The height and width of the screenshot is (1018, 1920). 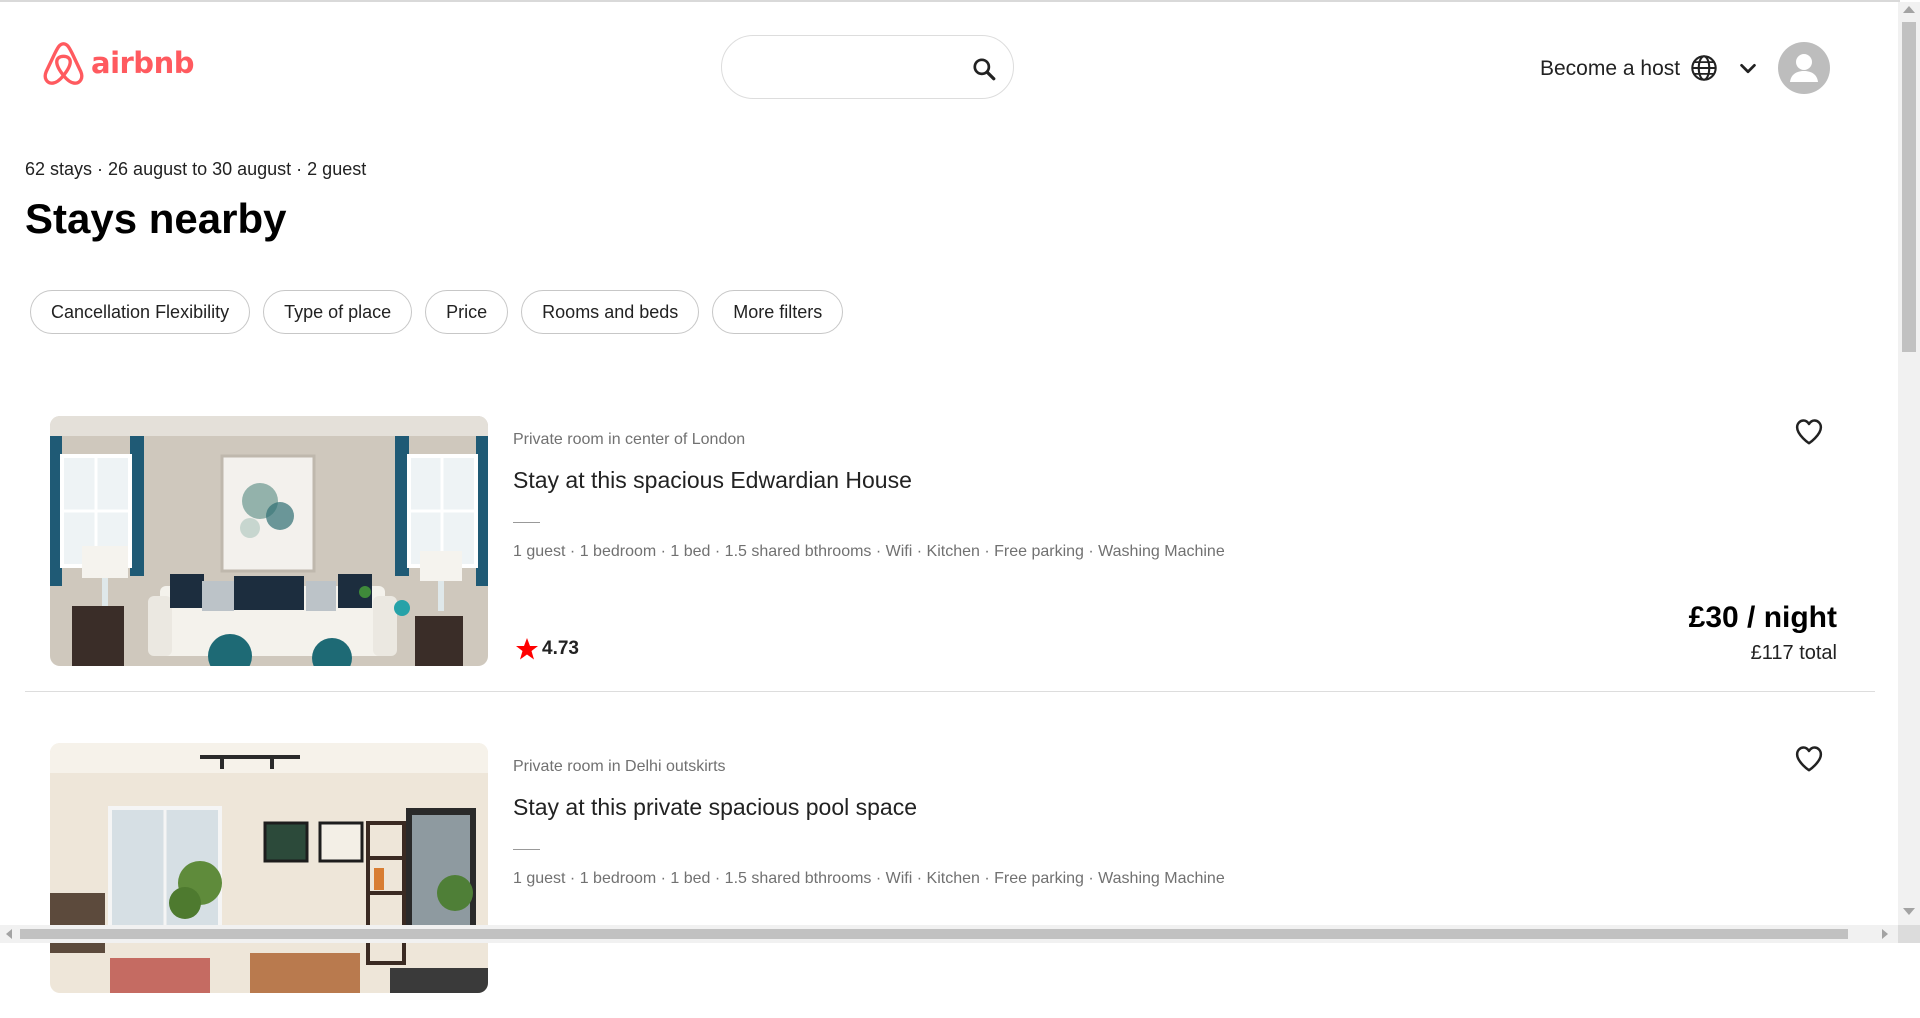 What do you see at coordinates (619, 766) in the screenshot?
I see `listing-type: Private room in Delhi outskirts` at bounding box center [619, 766].